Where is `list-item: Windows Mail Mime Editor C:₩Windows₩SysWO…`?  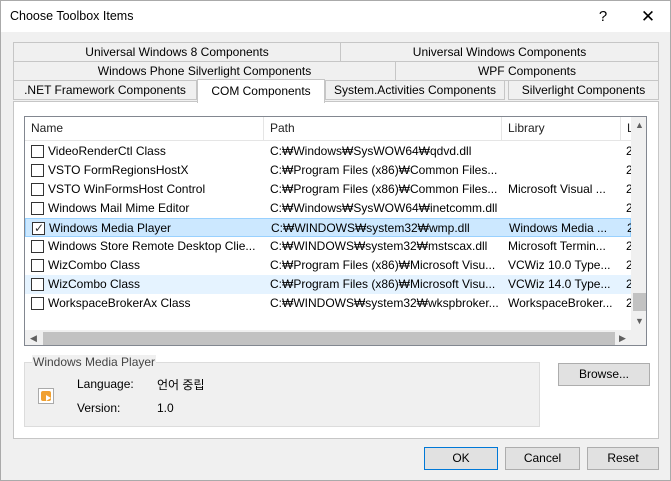
list-item: Windows Mail Mime Editor C:₩Windows₩SysWO… is located at coordinates (329, 208).